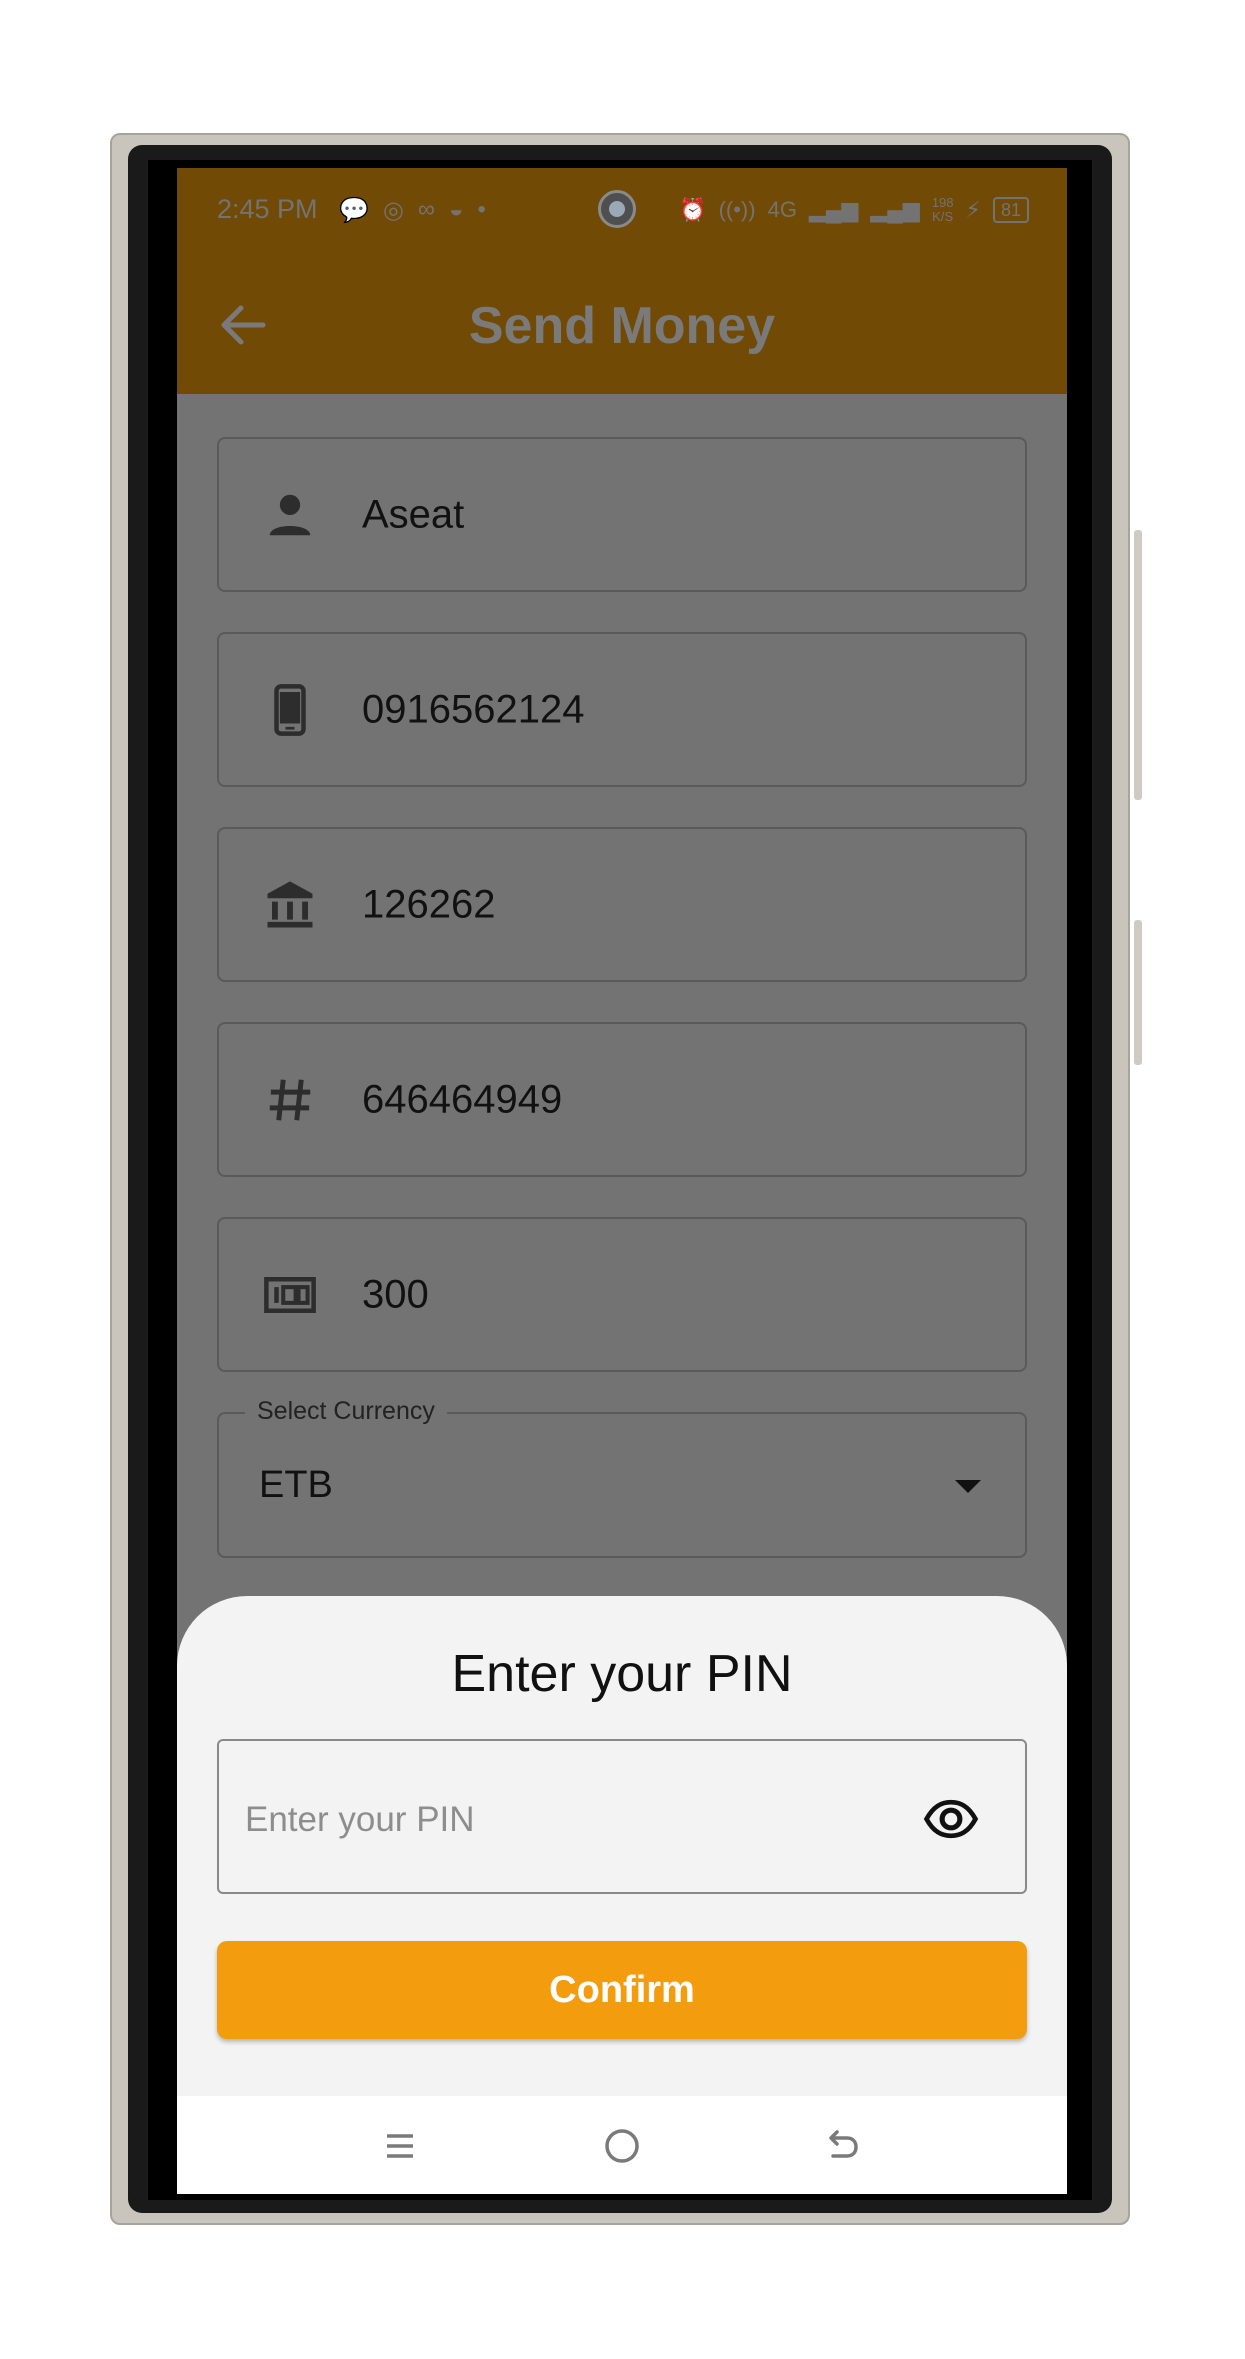 The width and height of the screenshot is (1245, 2359). I want to click on net-speed-unit: K/S, so click(943, 216).